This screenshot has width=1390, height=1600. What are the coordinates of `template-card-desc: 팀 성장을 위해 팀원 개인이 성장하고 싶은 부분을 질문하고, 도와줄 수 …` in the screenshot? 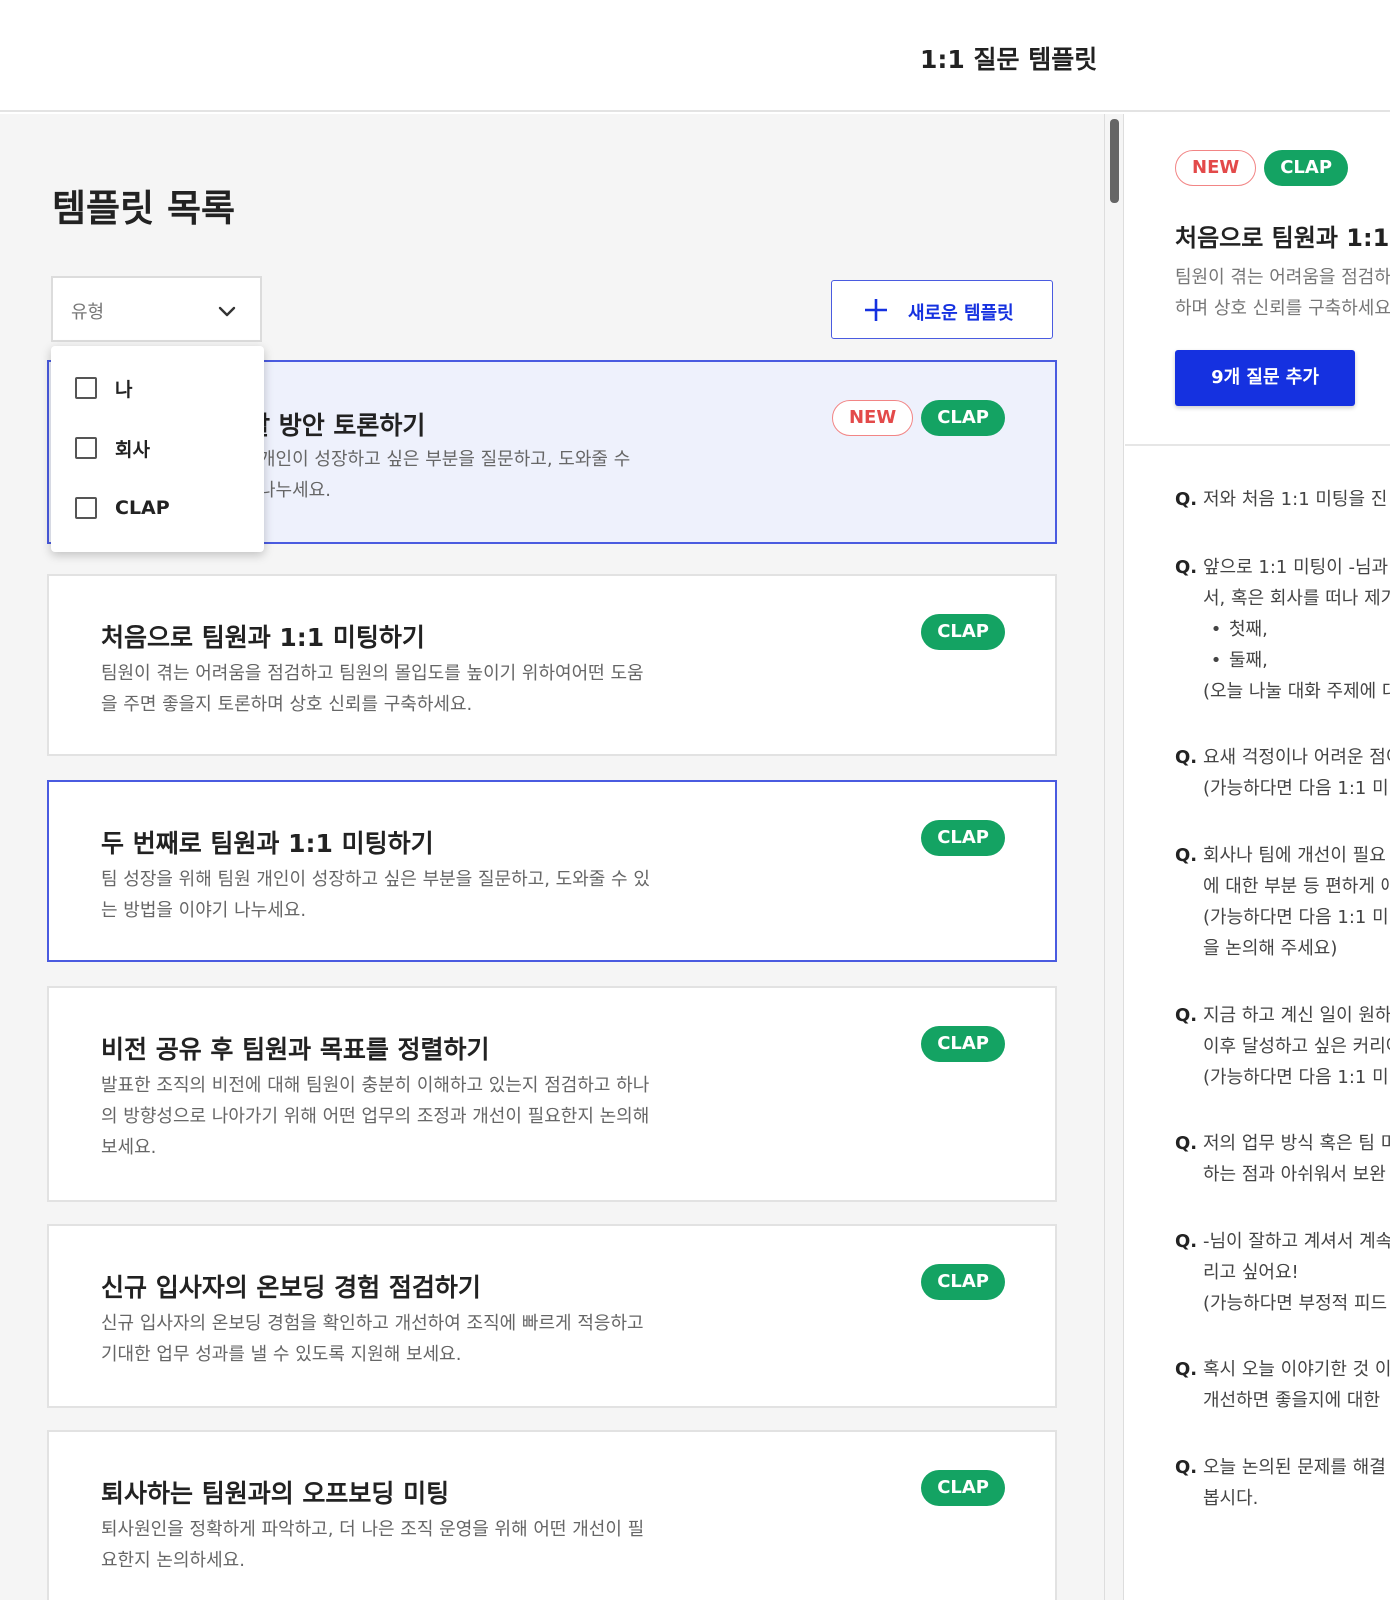 It's located at (375, 895).